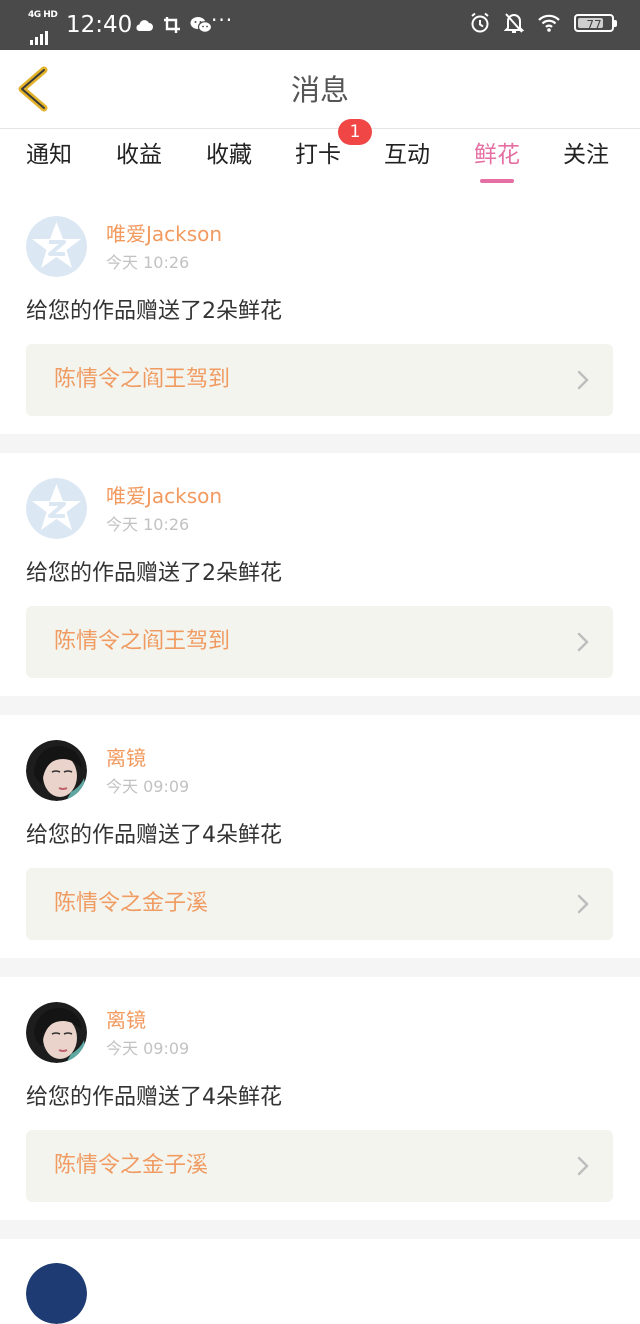 The height and width of the screenshot is (1324, 640). I want to click on tab-notifications: 通知, so click(49, 155).